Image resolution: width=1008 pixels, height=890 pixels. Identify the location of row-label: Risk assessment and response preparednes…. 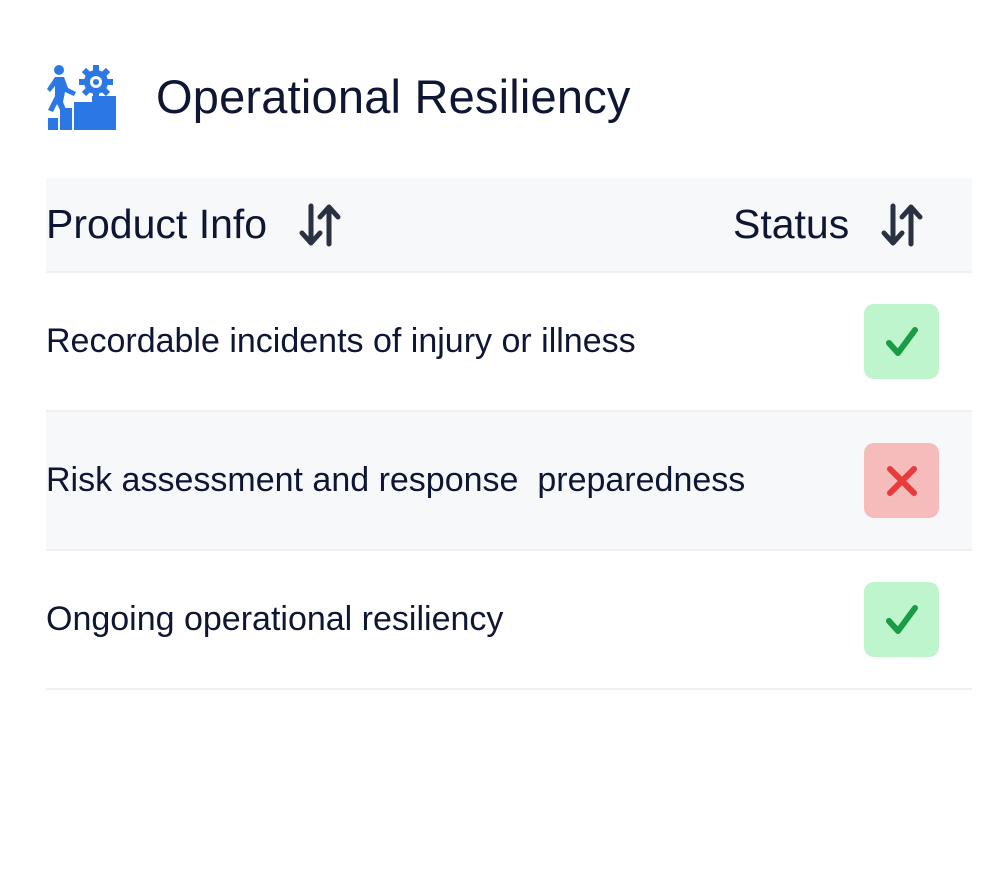
(396, 480).